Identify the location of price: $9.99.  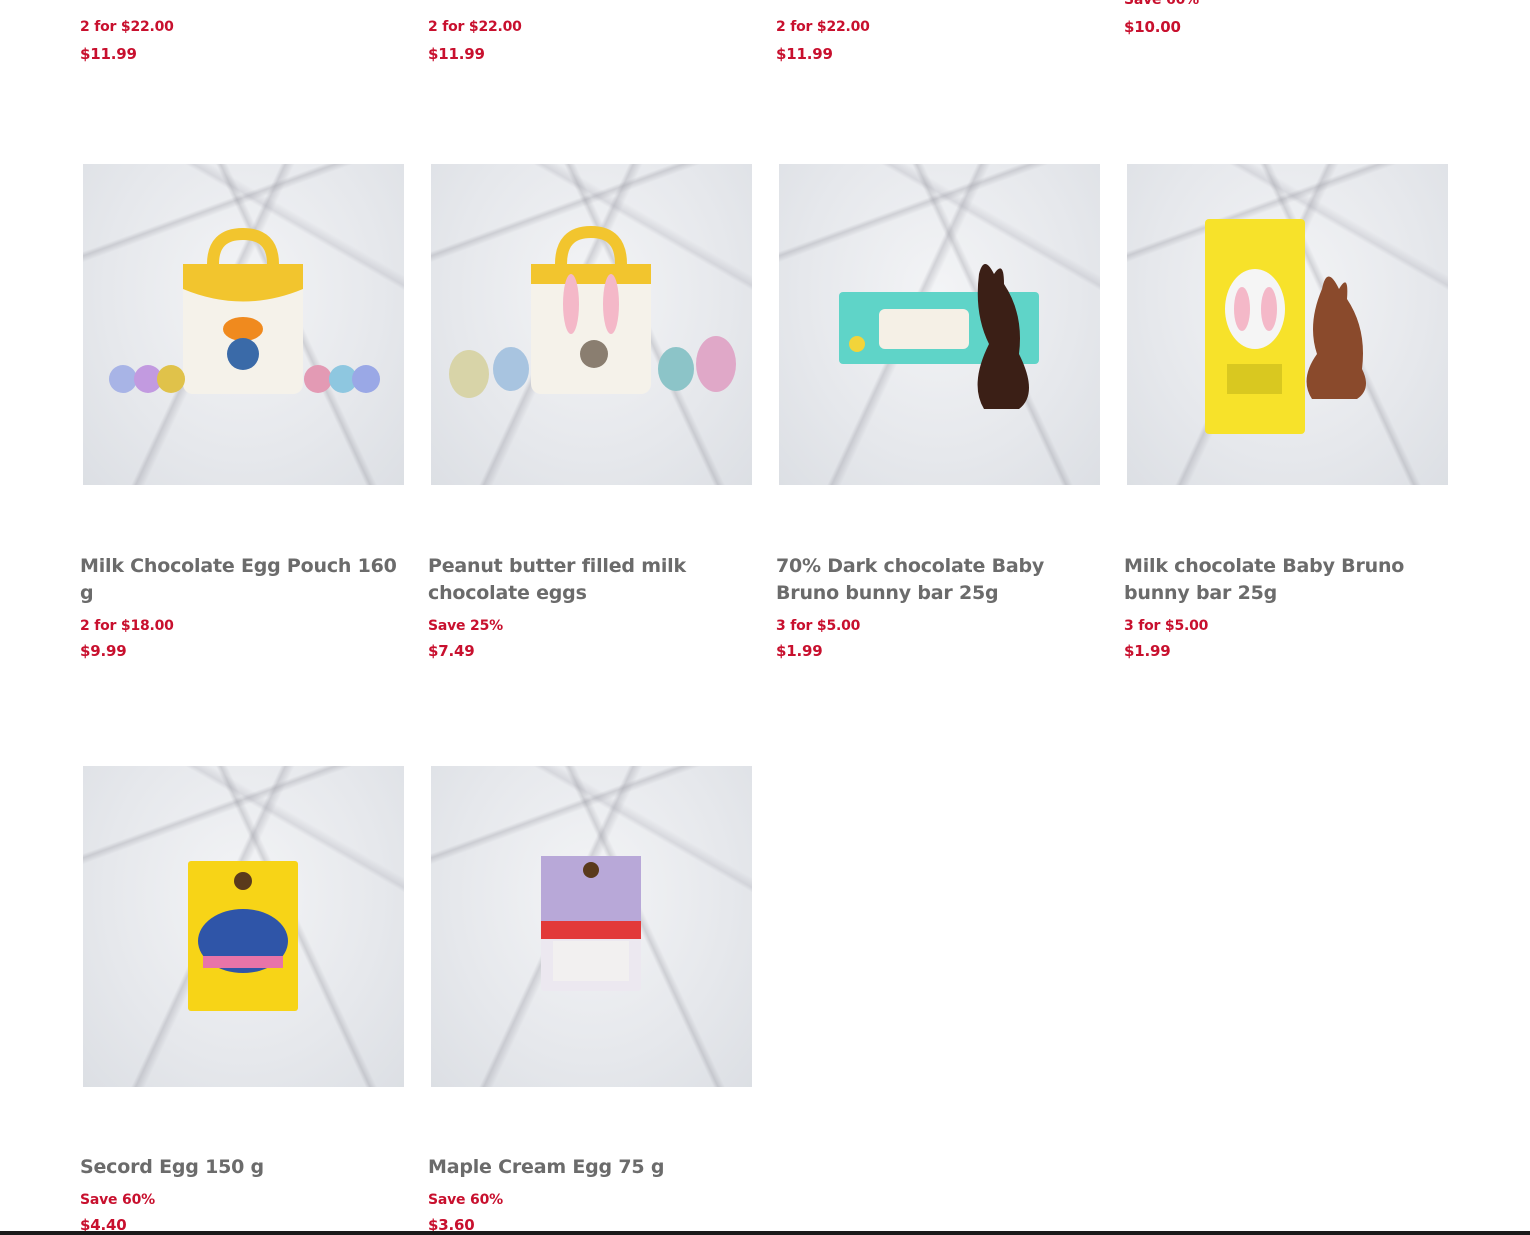
(103, 651).